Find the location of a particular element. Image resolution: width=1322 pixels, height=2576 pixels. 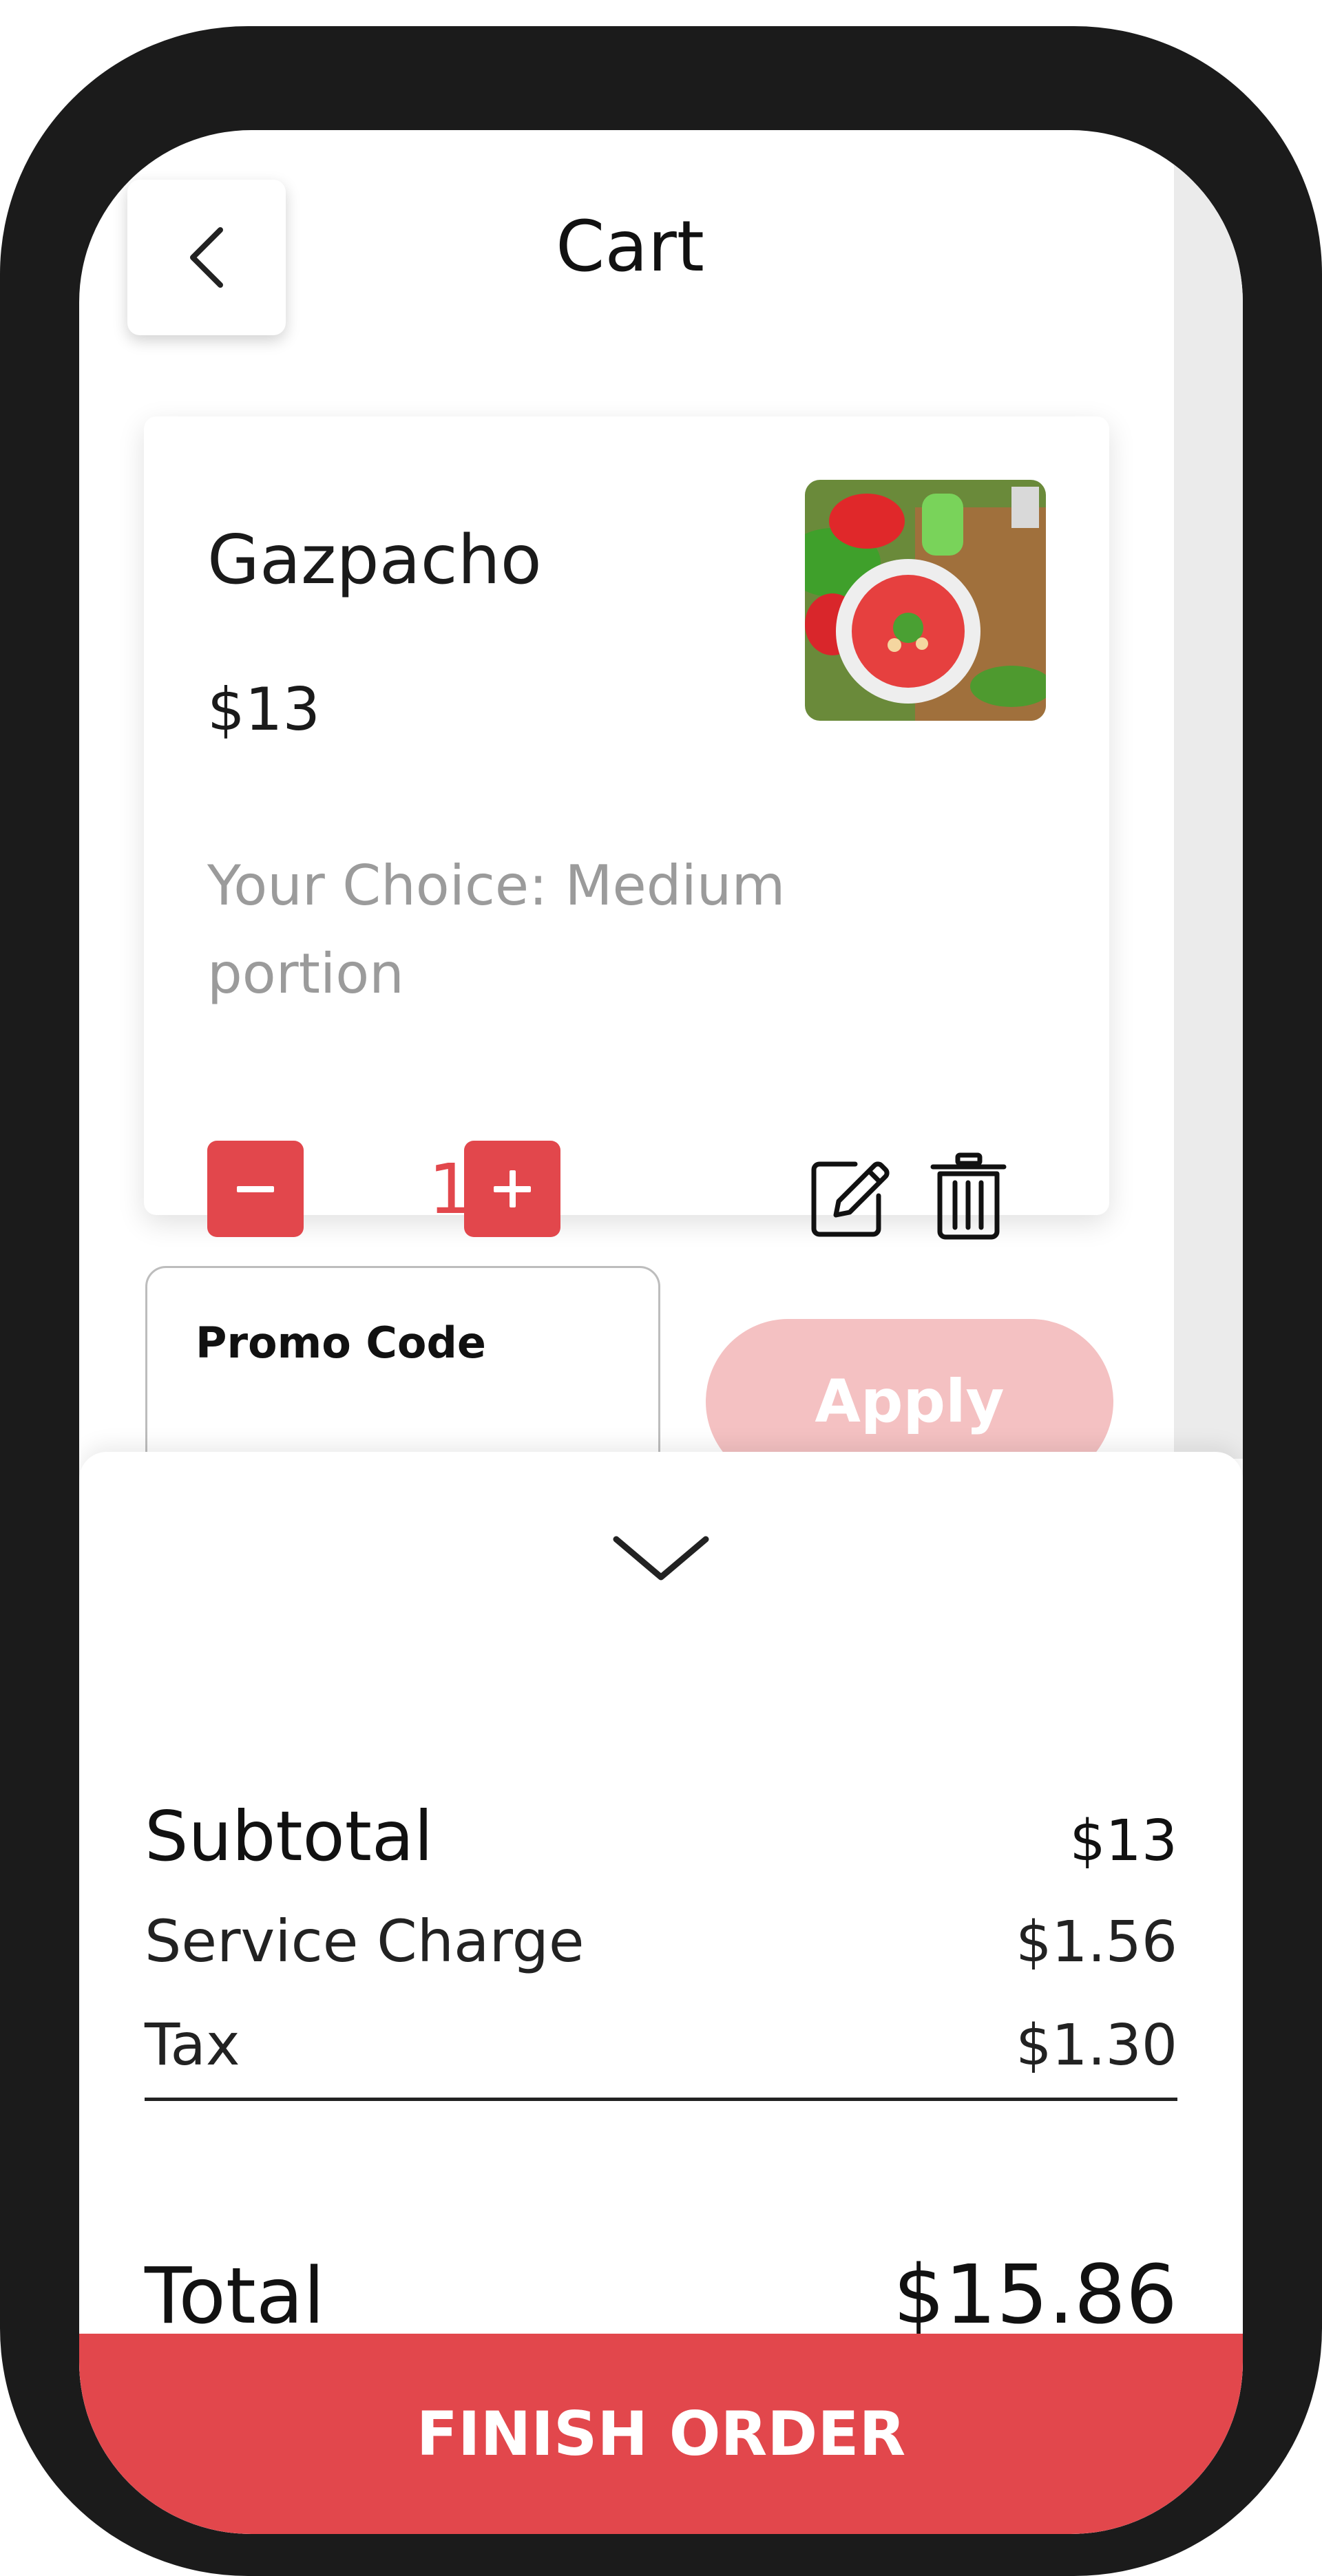

scrollbar is located at coordinates (1209, 795).